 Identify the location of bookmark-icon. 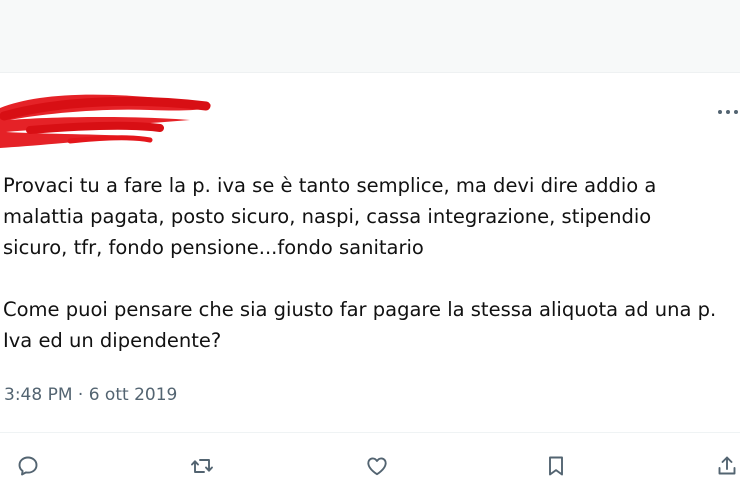
(556, 466).